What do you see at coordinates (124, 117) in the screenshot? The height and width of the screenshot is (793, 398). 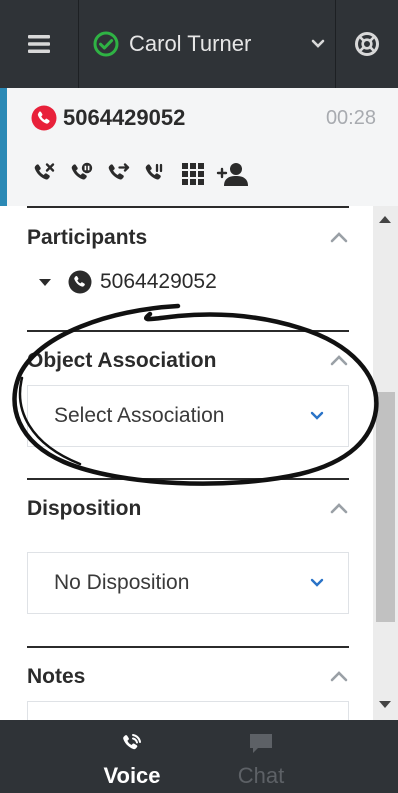 I see `call-number: 5064429052` at bounding box center [124, 117].